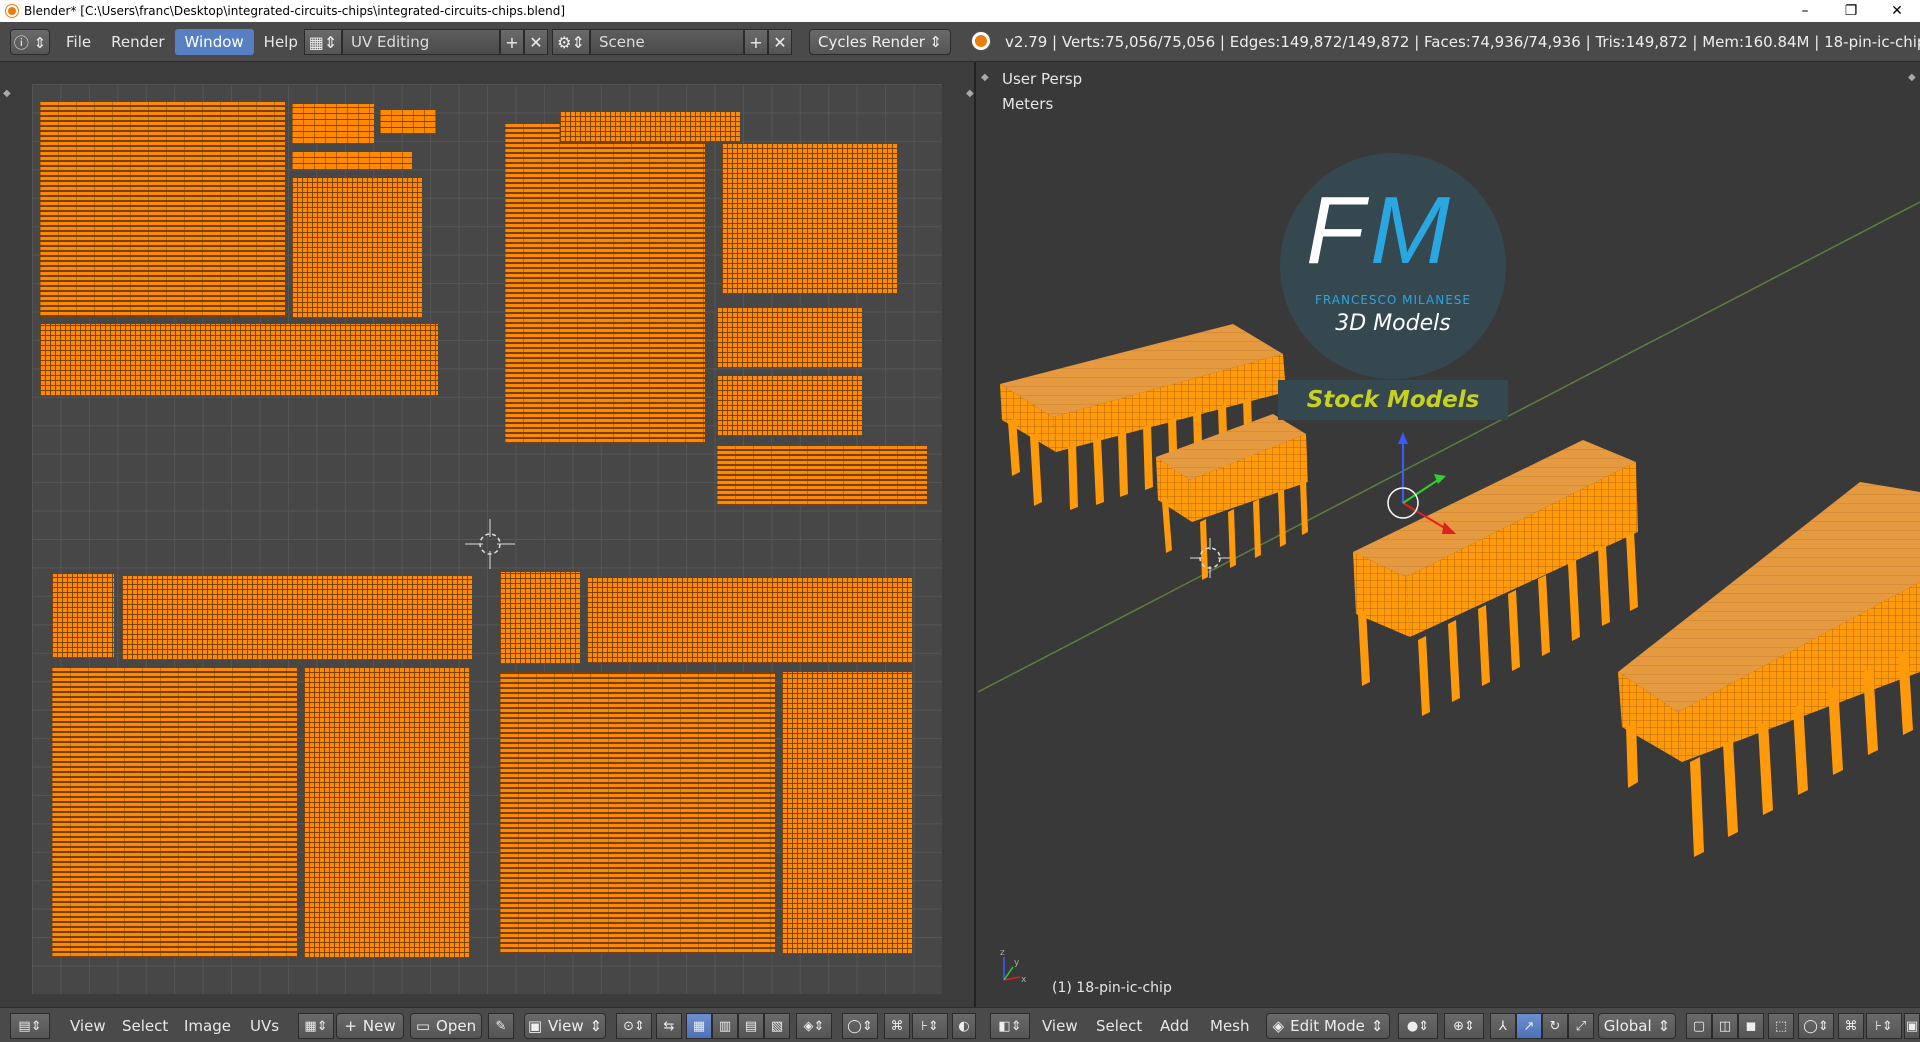 The height and width of the screenshot is (1042, 1920). What do you see at coordinates (1393, 400) in the screenshot?
I see `stock-models-banner: Stock Models` at bounding box center [1393, 400].